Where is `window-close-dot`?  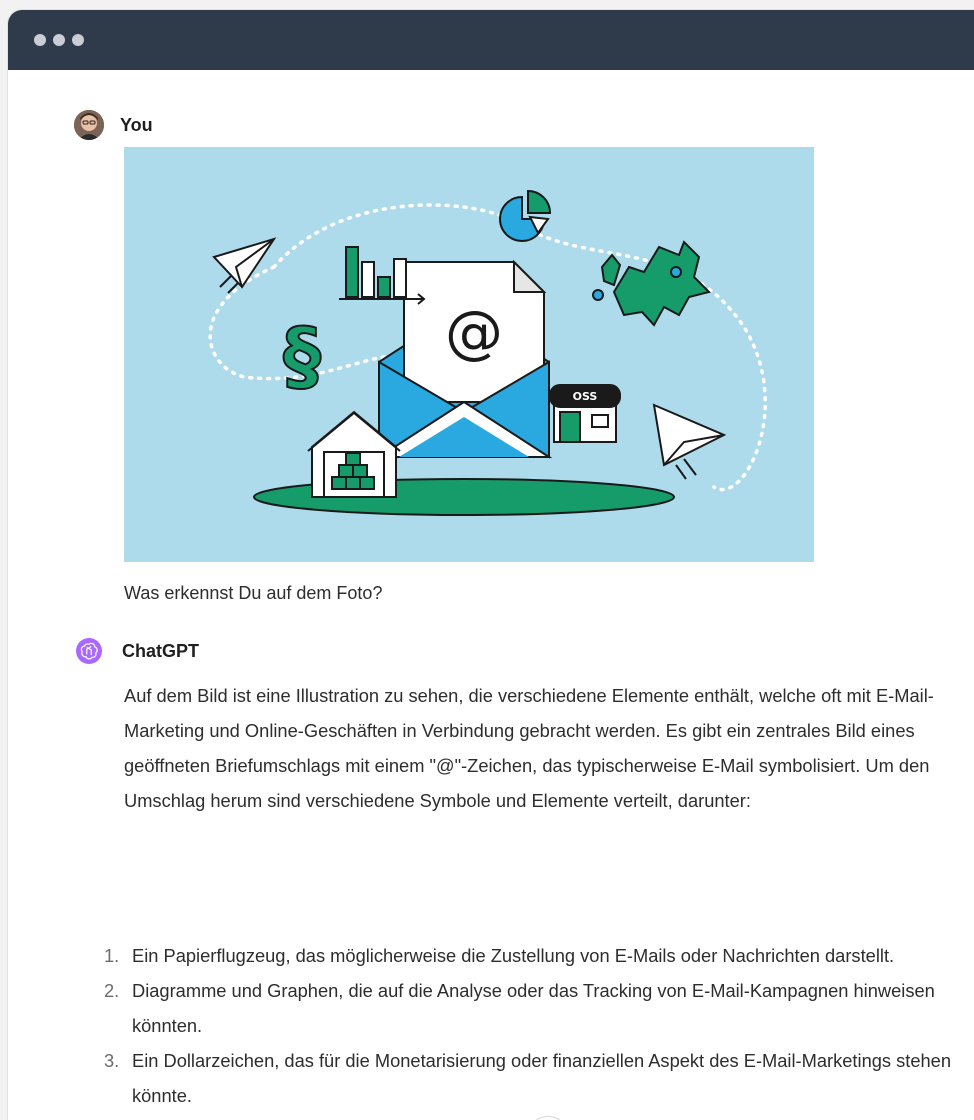 window-close-dot is located at coordinates (40, 40).